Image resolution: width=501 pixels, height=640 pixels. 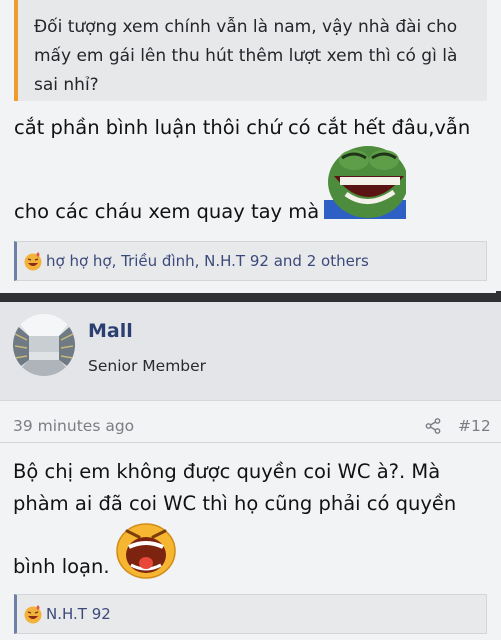 I want to click on reactions-list: N.H.T 92, so click(x=78, y=614).